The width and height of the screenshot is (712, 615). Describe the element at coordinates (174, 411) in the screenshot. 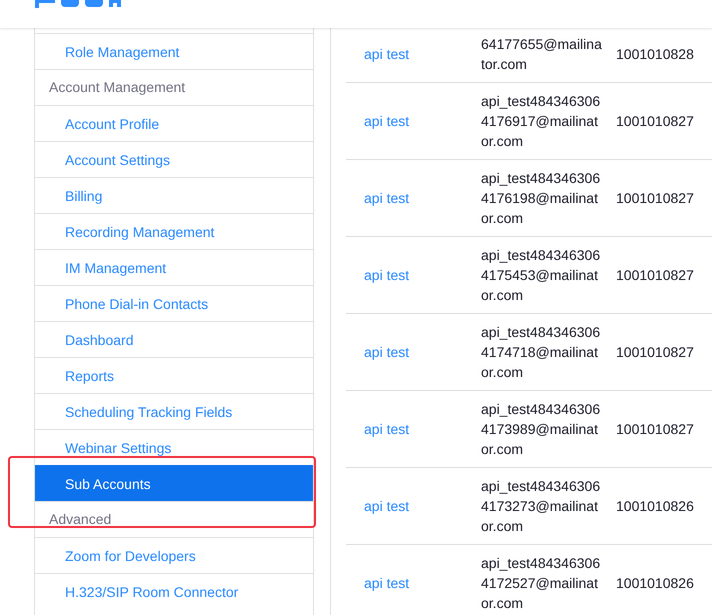

I see `sidebar-item: Scheduling Tracking Fields` at that location.